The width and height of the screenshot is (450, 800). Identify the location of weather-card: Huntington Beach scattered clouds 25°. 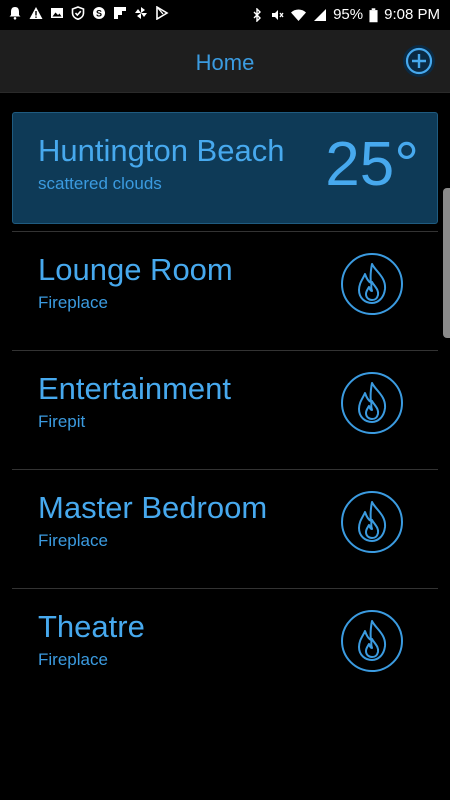
(225, 168).